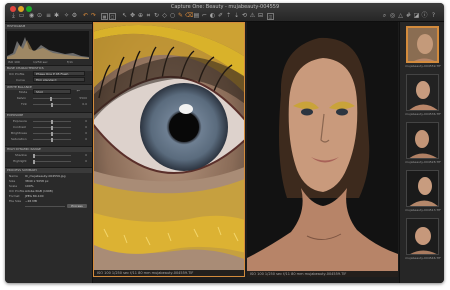  I want to click on rotate-icon: ↻, so click(156, 15).